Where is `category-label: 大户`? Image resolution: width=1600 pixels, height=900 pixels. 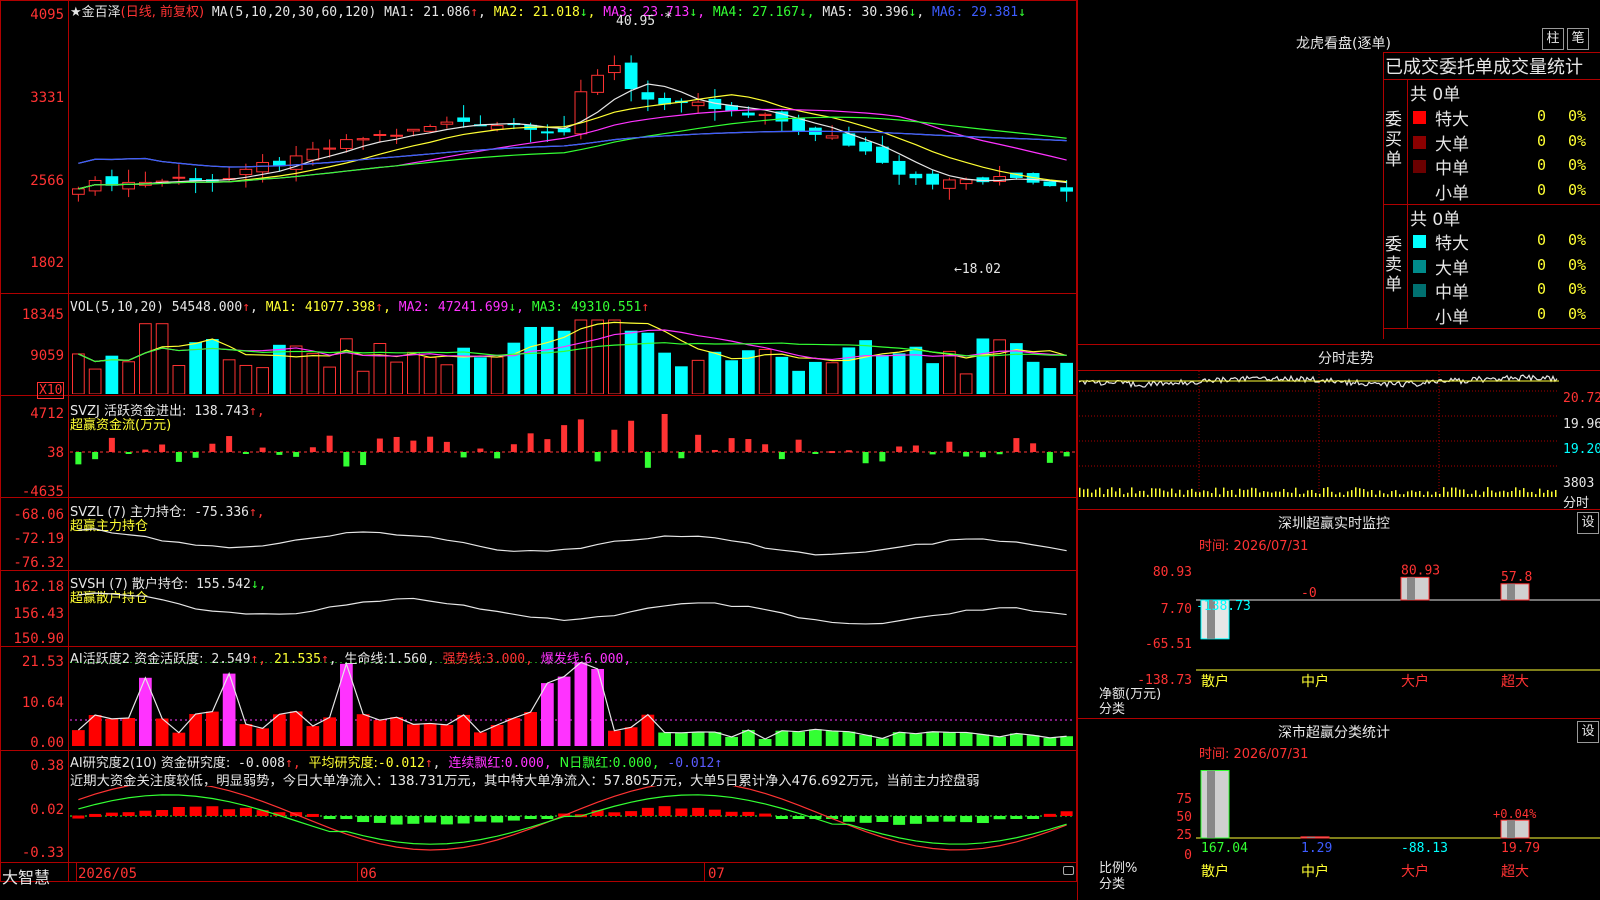
category-label: 大户 is located at coordinates (1415, 681).